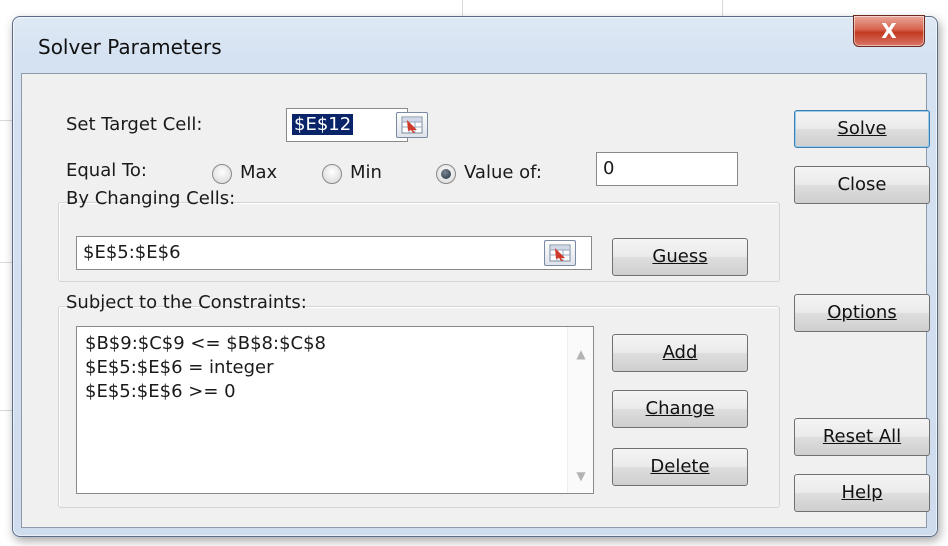  What do you see at coordinates (222, 174) in the screenshot?
I see `max-radio` at bounding box center [222, 174].